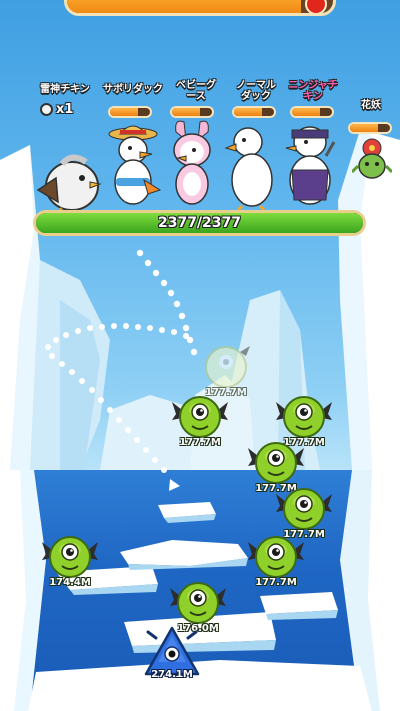  What do you see at coordinates (196, 91) in the screenshot?
I see `party-name-2: ベビーグース` at bounding box center [196, 91].